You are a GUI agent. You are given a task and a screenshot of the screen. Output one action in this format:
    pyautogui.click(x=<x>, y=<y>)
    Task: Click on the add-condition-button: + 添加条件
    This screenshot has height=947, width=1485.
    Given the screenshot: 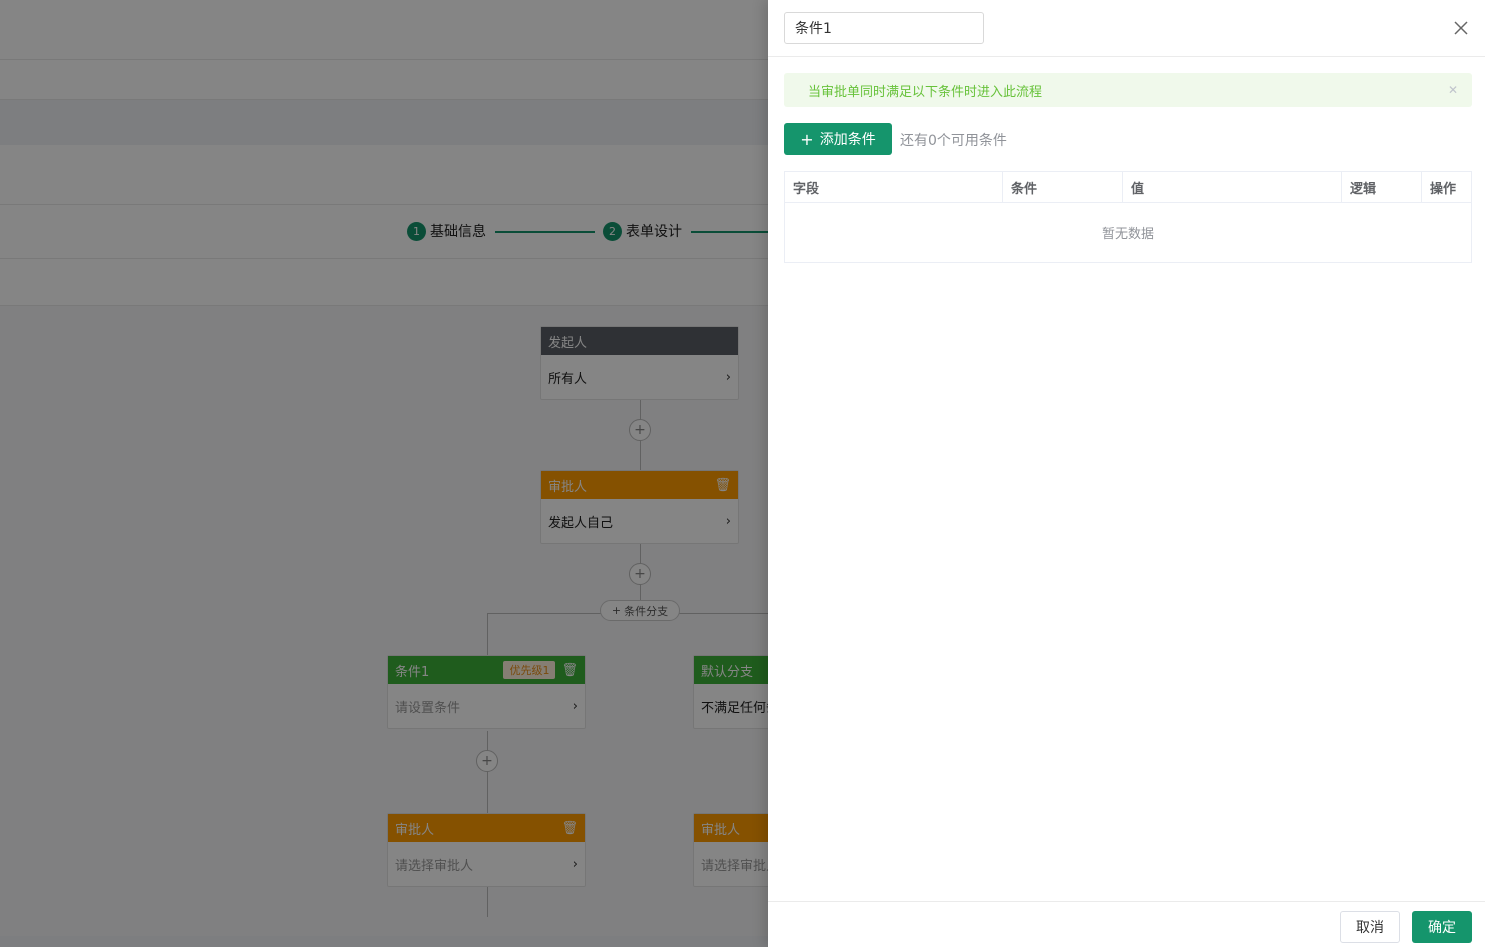 What is the action you would take?
    pyautogui.click(x=838, y=139)
    